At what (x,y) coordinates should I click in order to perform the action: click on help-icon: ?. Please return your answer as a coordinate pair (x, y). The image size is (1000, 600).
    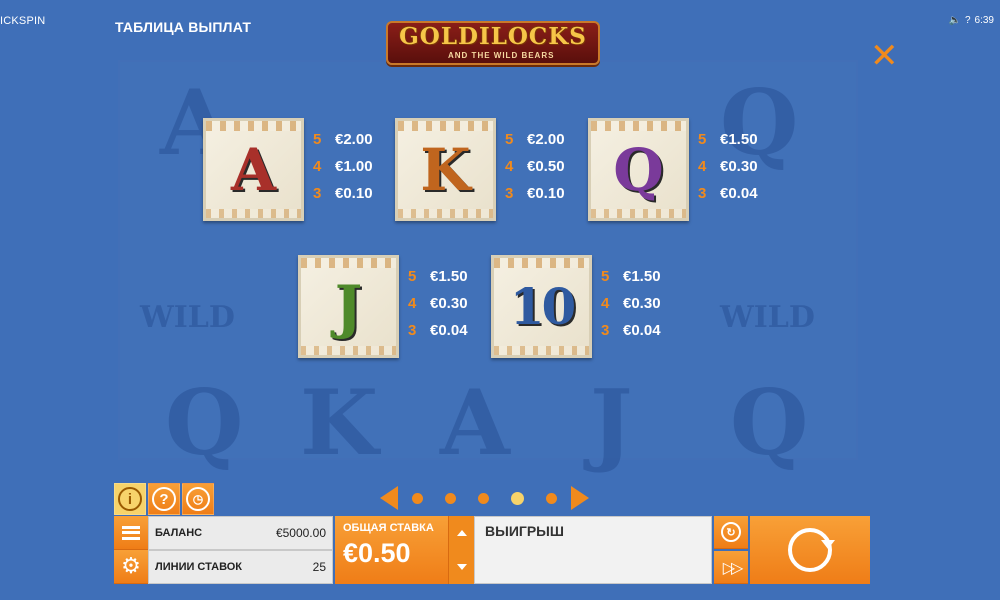
    Looking at the image, I should click on (164, 499).